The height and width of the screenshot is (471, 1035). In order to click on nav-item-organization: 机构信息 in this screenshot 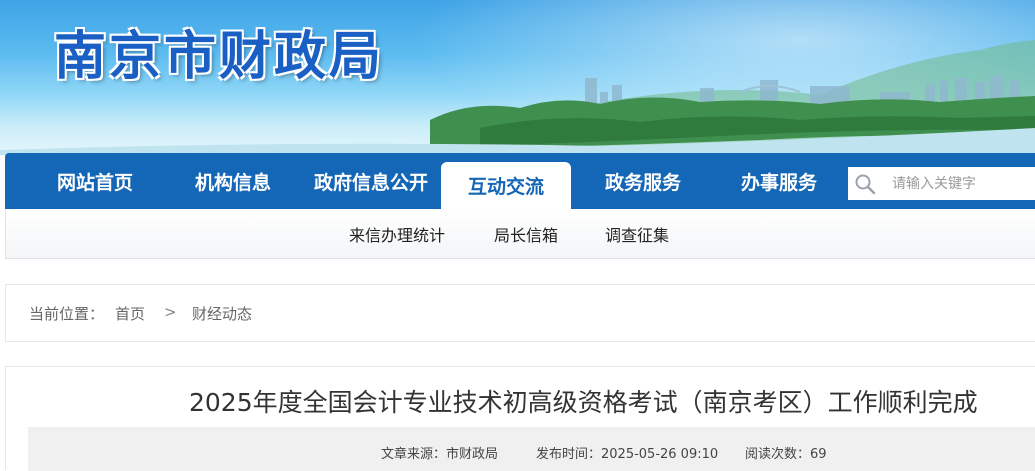, I will do `click(233, 181)`.